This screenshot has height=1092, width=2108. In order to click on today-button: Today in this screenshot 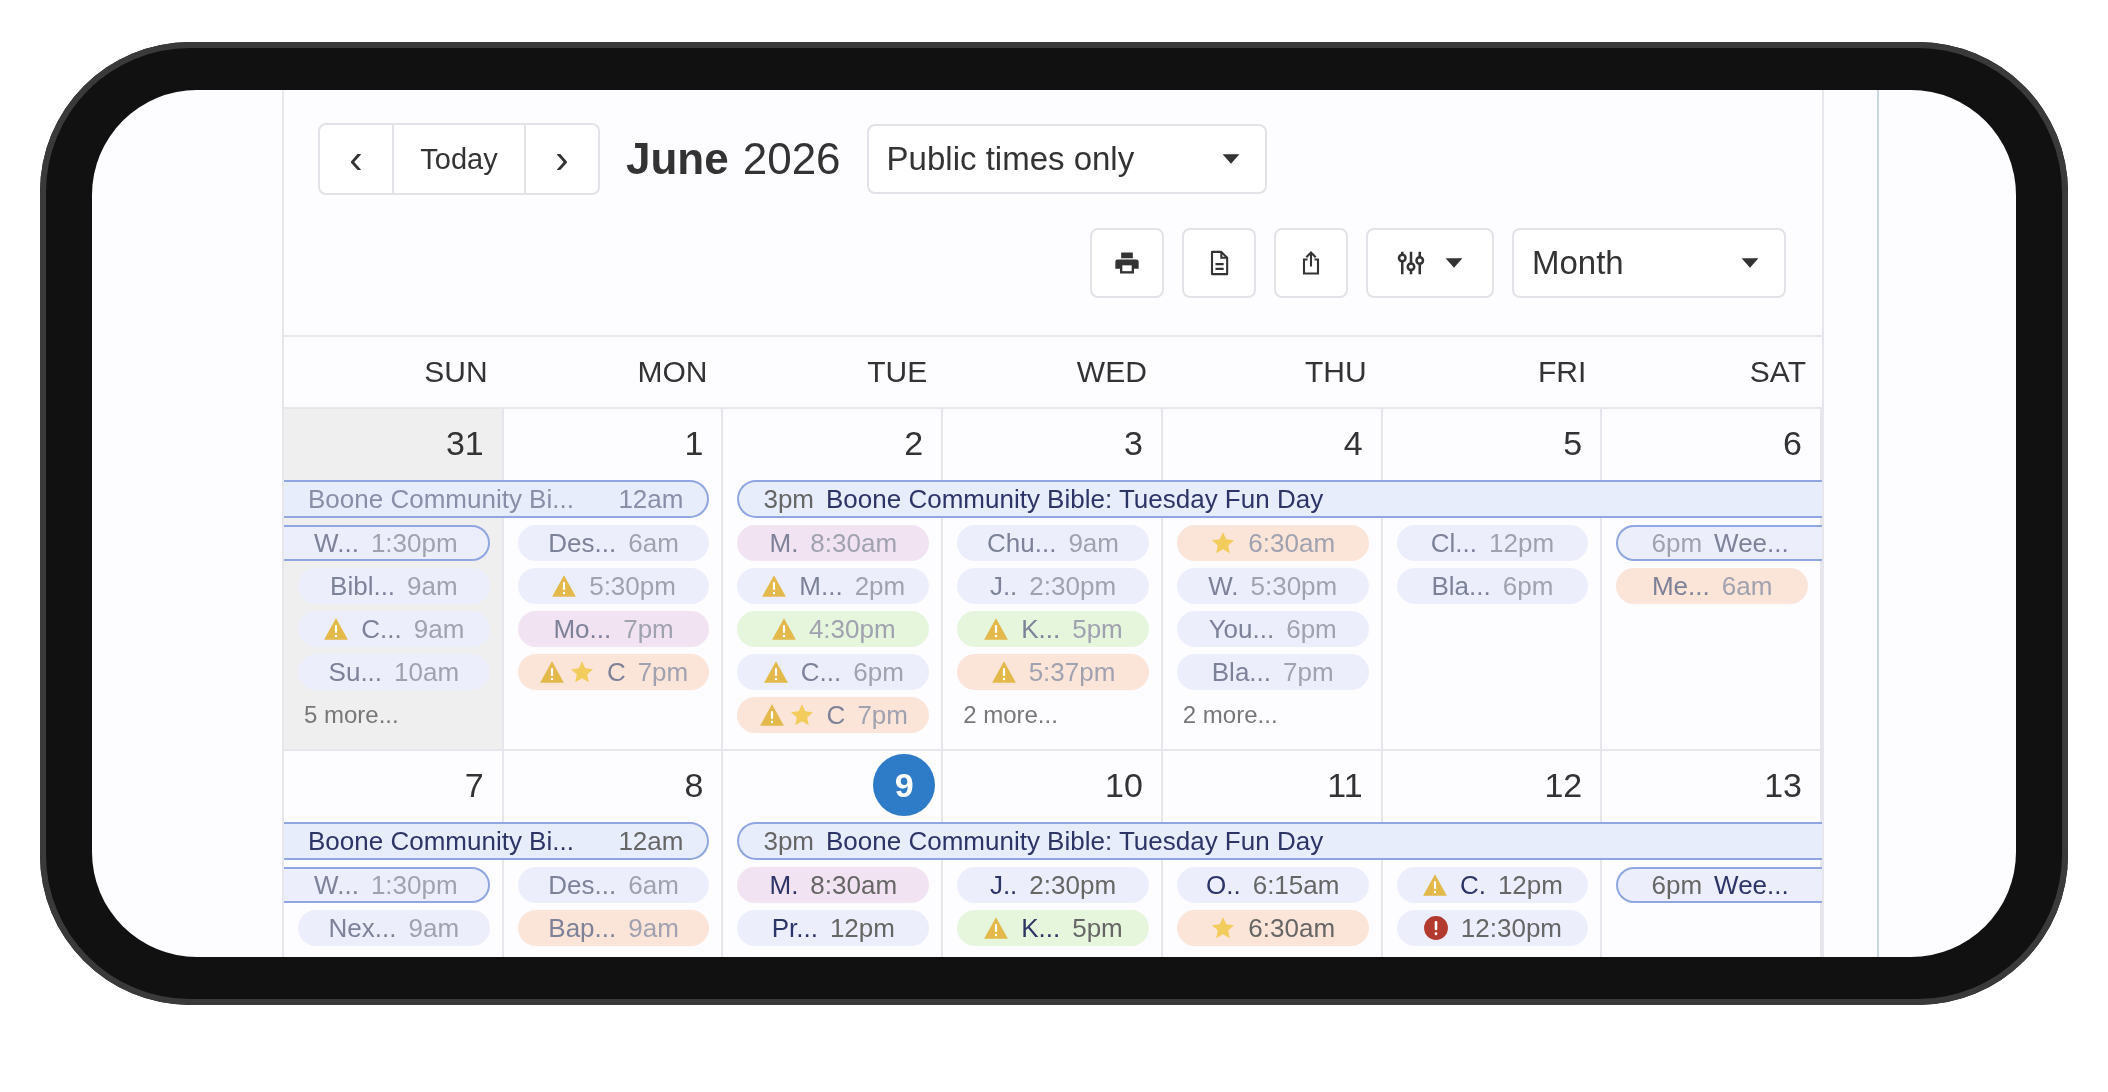, I will do `click(459, 159)`.